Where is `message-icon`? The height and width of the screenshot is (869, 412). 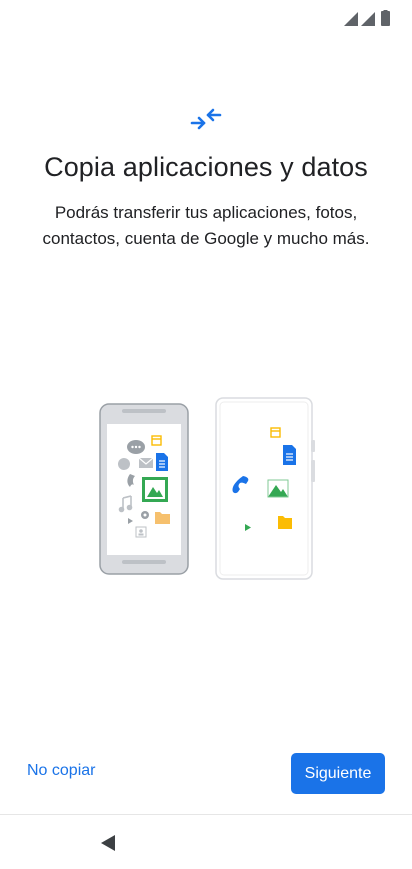 message-icon is located at coordinates (136, 447).